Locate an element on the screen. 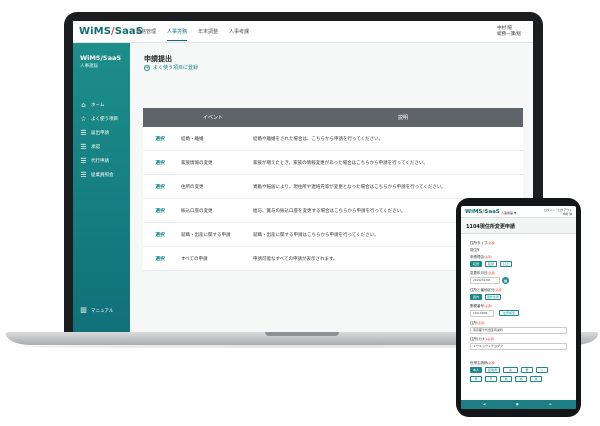 This screenshot has height=426, width=600. sidebar-item-applications: ☰ 届出申請 is located at coordinates (98, 133).